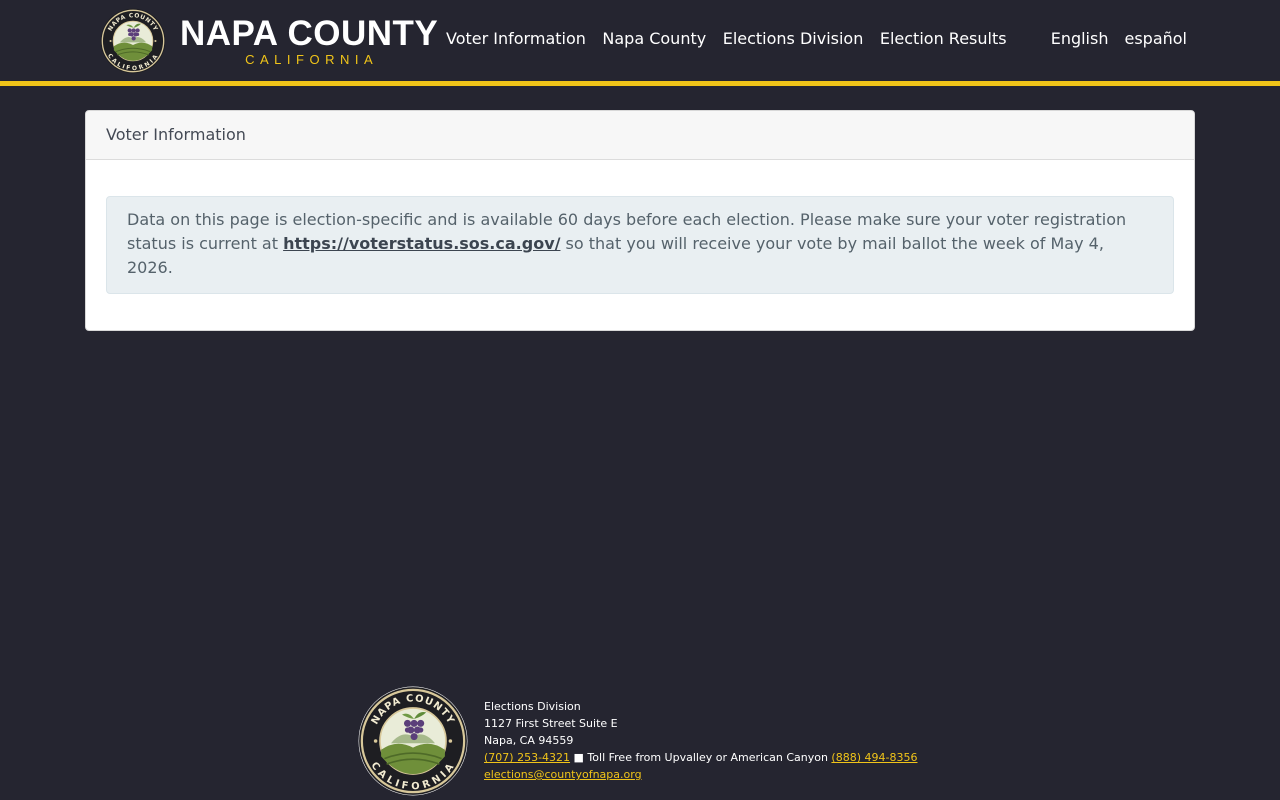 This screenshot has height=800, width=1280. What do you see at coordinates (563, 774) in the screenshot?
I see `footer-email-link: elections@countyofnapa.org` at bounding box center [563, 774].